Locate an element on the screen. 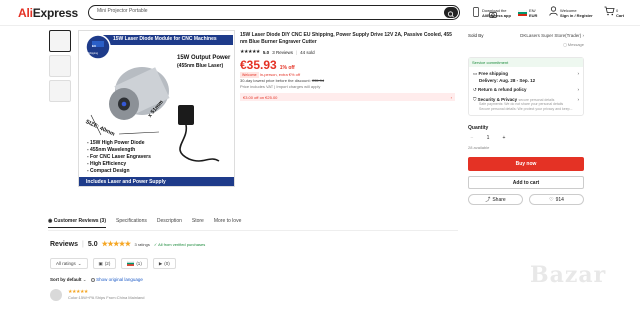  truck-icon: ▭ is located at coordinates (475, 73).